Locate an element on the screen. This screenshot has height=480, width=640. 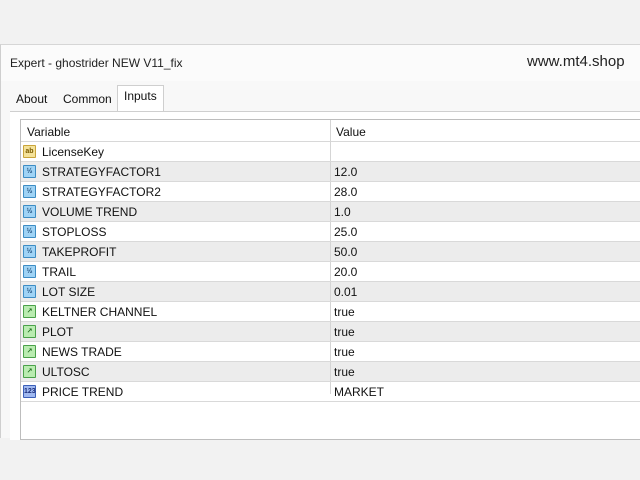
window-title: Expert - ghostrider NEW V11_fix is located at coordinates (96, 63).